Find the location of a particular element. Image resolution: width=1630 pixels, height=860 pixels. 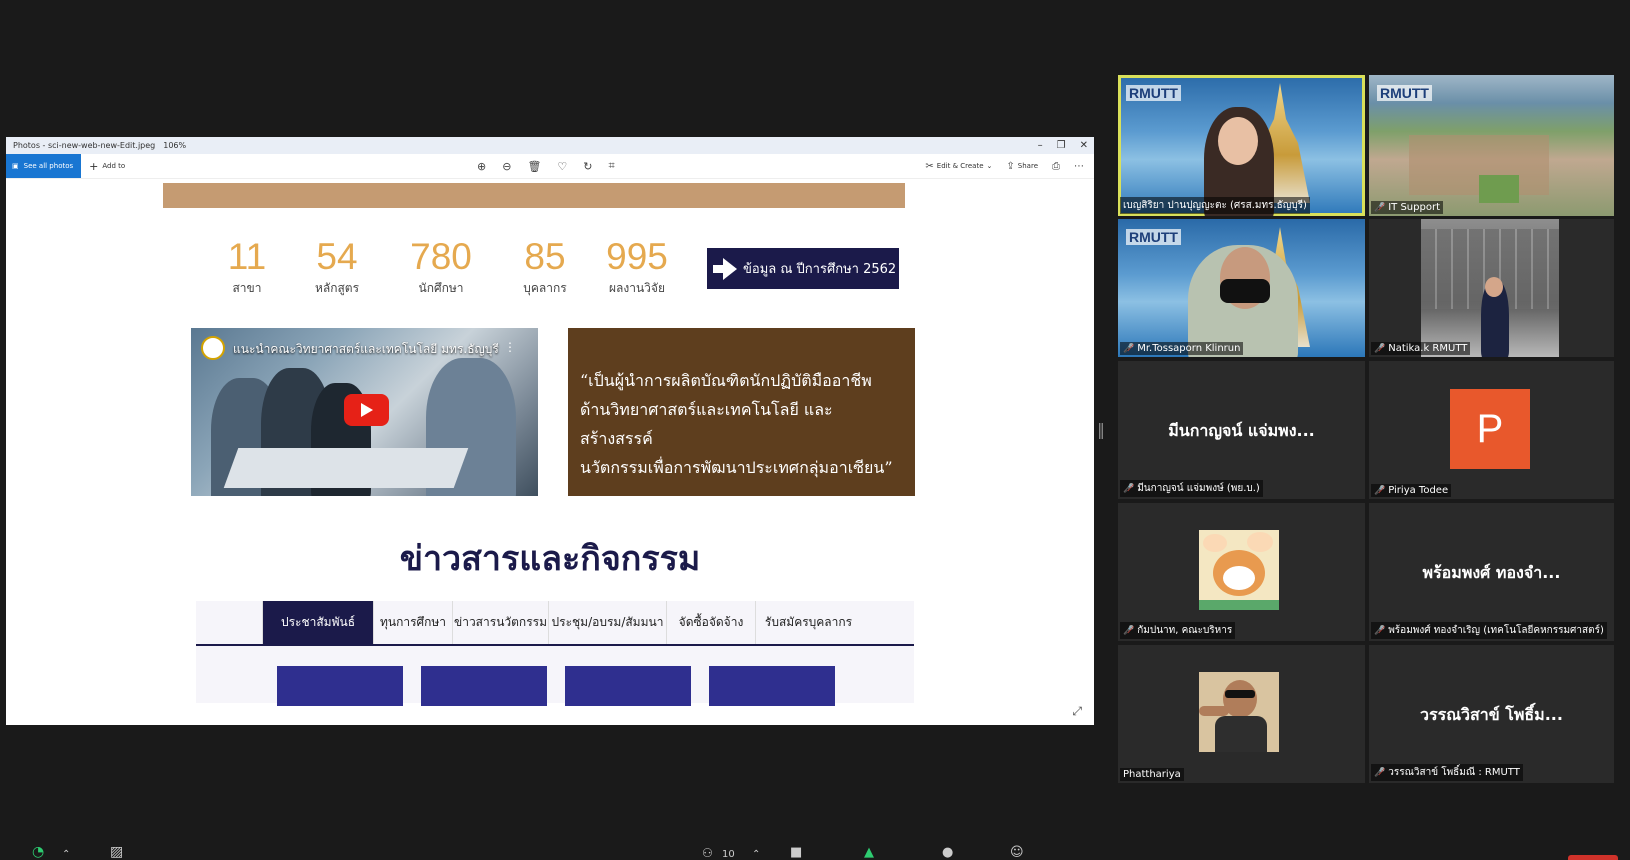

close-button: ✕ is located at coordinates (1084, 145).